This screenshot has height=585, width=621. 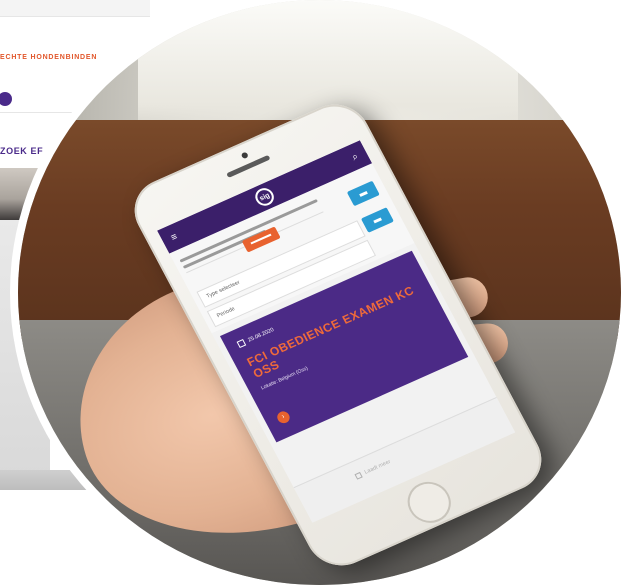 I want to click on app-logo: sig, so click(x=265, y=197).